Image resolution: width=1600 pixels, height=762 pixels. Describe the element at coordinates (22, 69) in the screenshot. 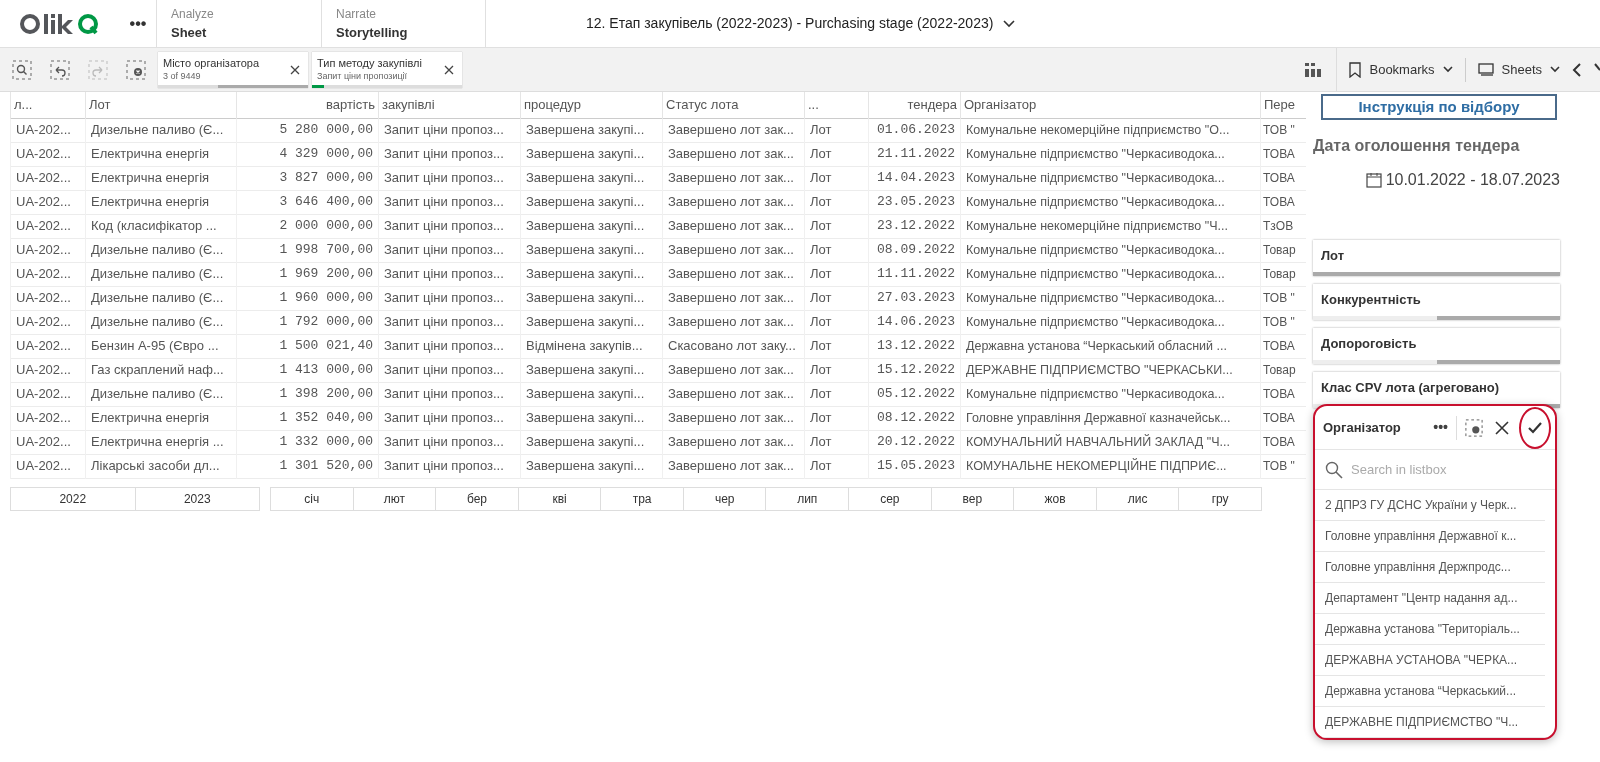

I see `smart-search-icon` at that location.